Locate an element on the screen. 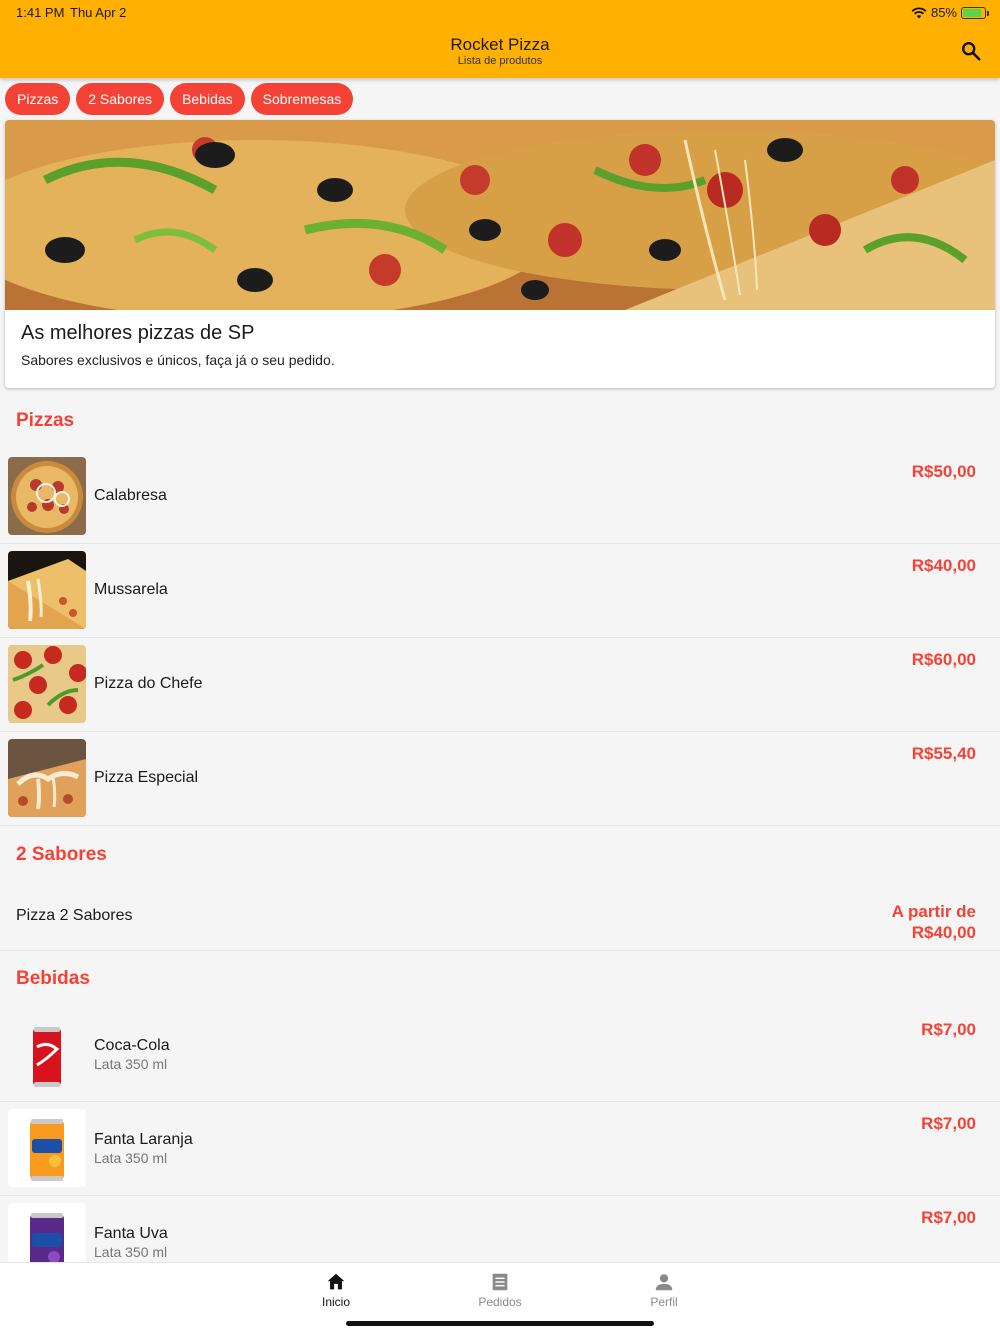 The image size is (1000, 1334). price-value: R$40,00 is located at coordinates (943, 932).